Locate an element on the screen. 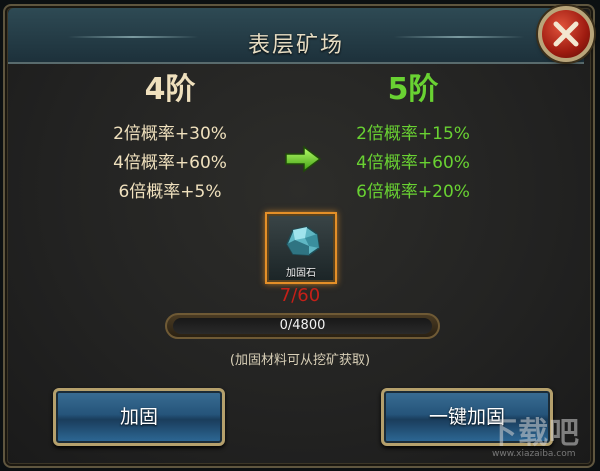 The height and width of the screenshot is (471, 600). dialog-title: 表层矿场 is located at coordinates (295, 45).